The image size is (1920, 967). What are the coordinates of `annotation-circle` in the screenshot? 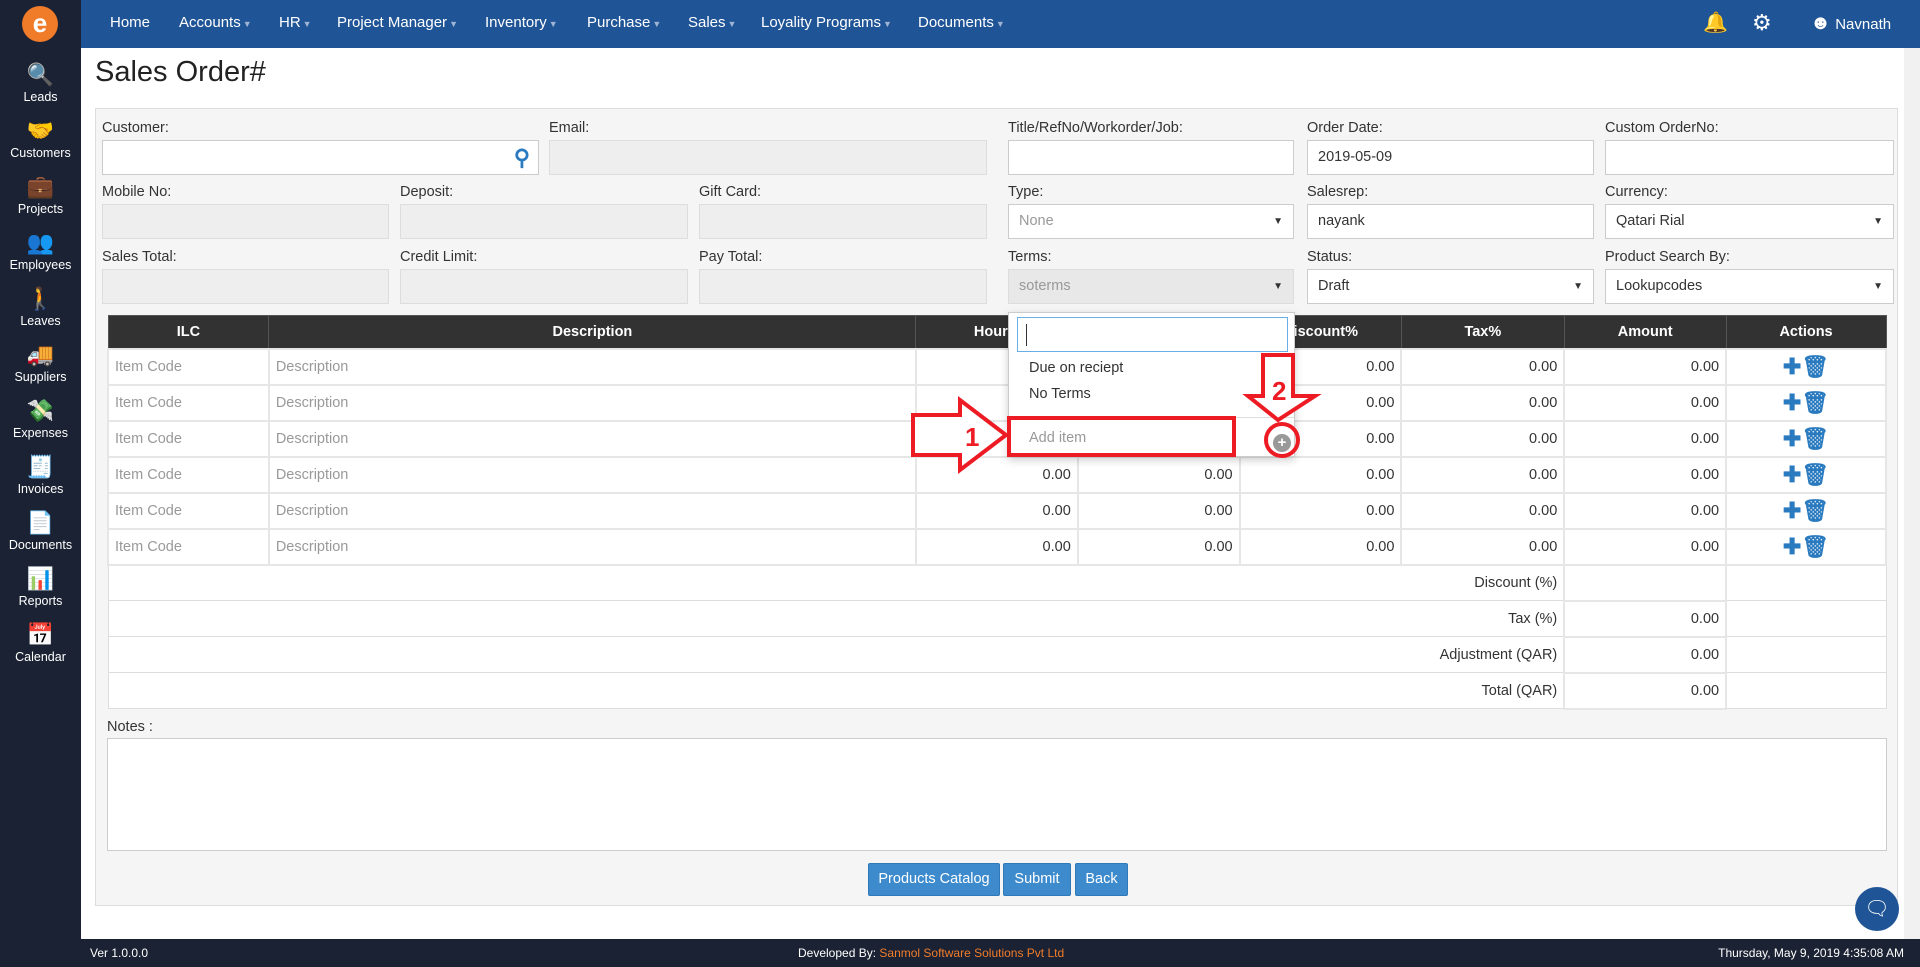 It's located at (1282, 440).